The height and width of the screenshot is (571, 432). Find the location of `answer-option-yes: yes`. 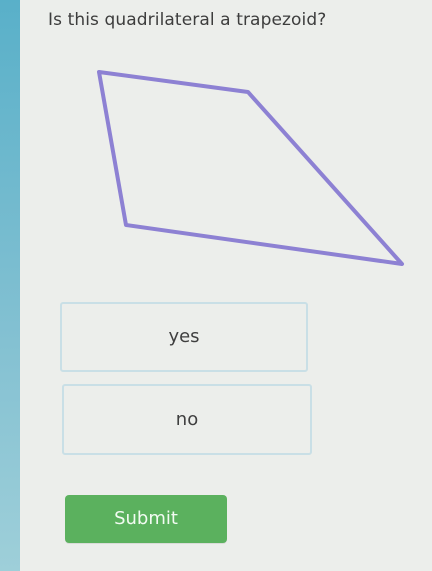

answer-option-yes: yes is located at coordinates (184, 337).